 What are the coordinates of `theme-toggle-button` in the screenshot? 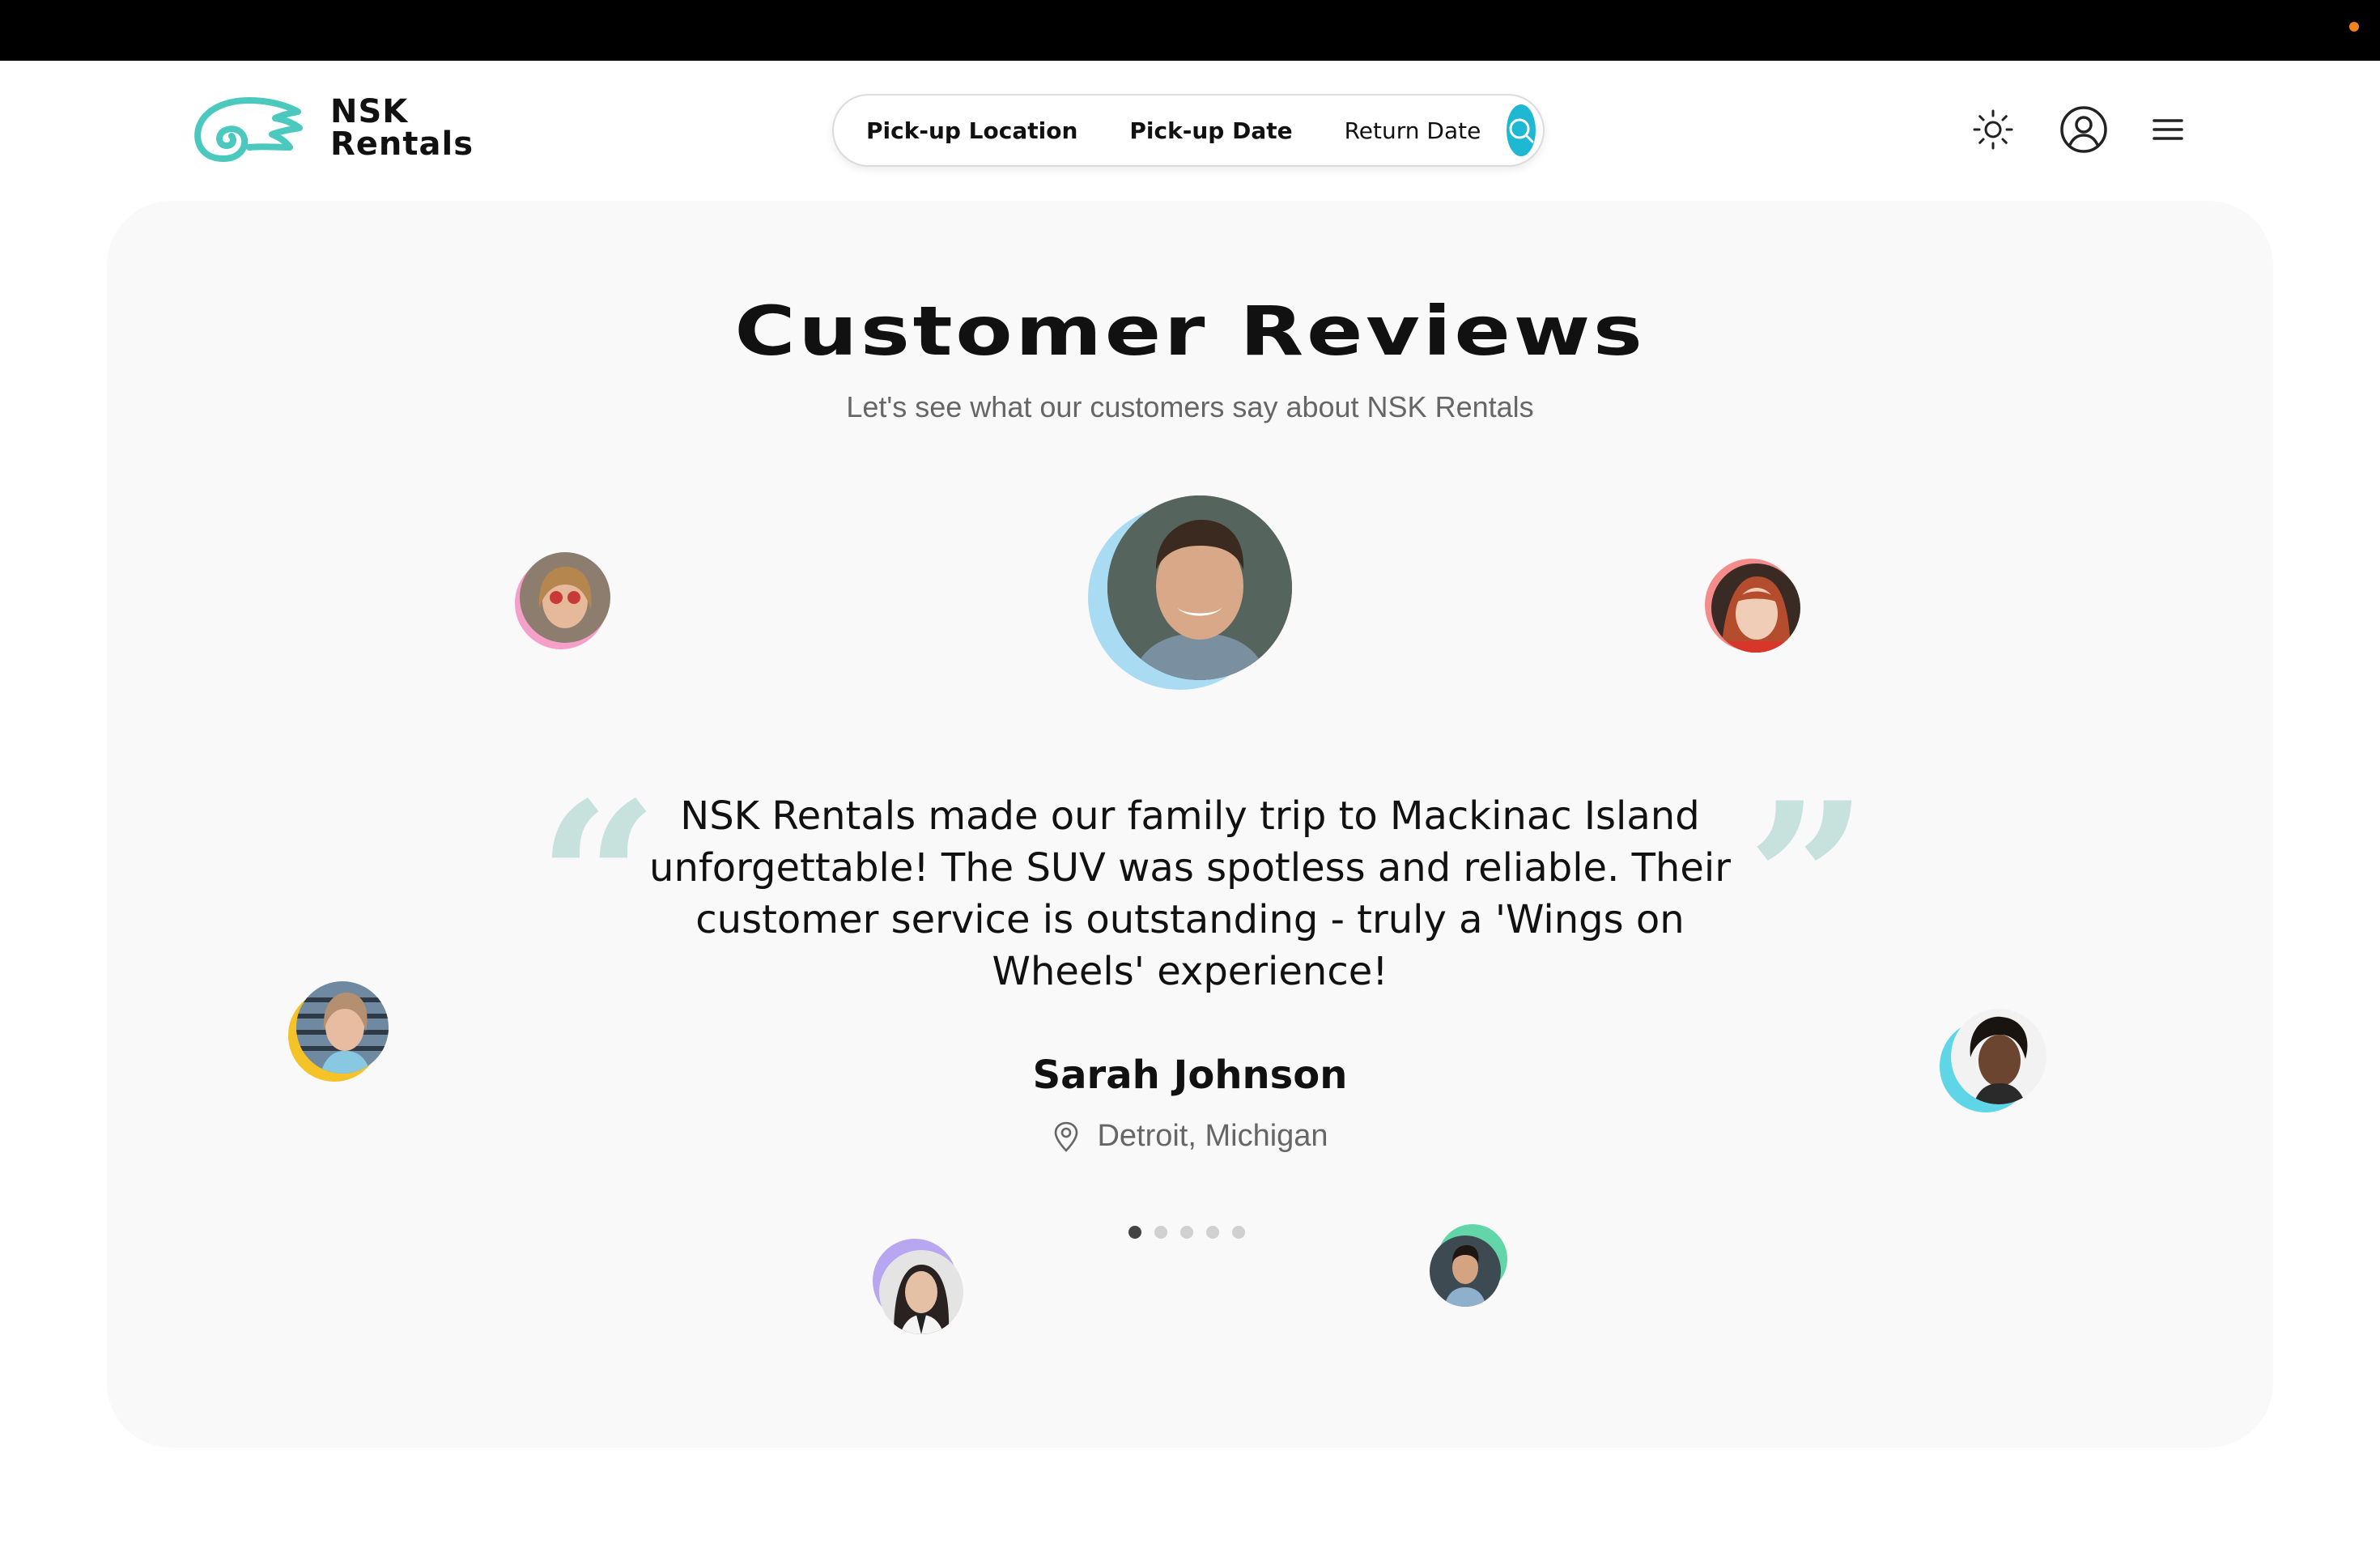 It's located at (1993, 129).